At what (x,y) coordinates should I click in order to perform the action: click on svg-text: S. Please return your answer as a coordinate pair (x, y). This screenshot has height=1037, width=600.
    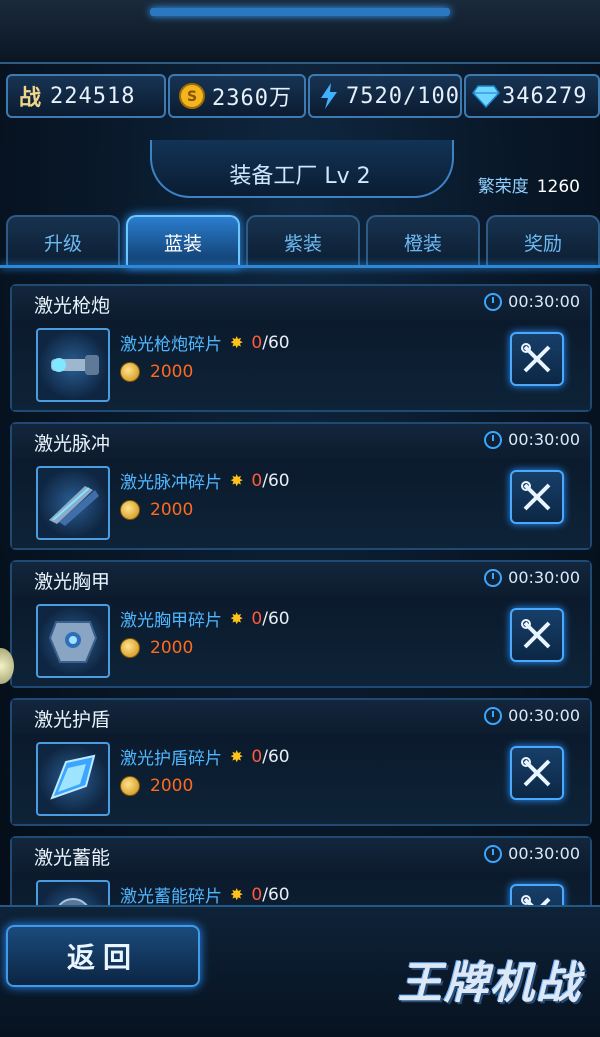
    Looking at the image, I should click on (192, 97).